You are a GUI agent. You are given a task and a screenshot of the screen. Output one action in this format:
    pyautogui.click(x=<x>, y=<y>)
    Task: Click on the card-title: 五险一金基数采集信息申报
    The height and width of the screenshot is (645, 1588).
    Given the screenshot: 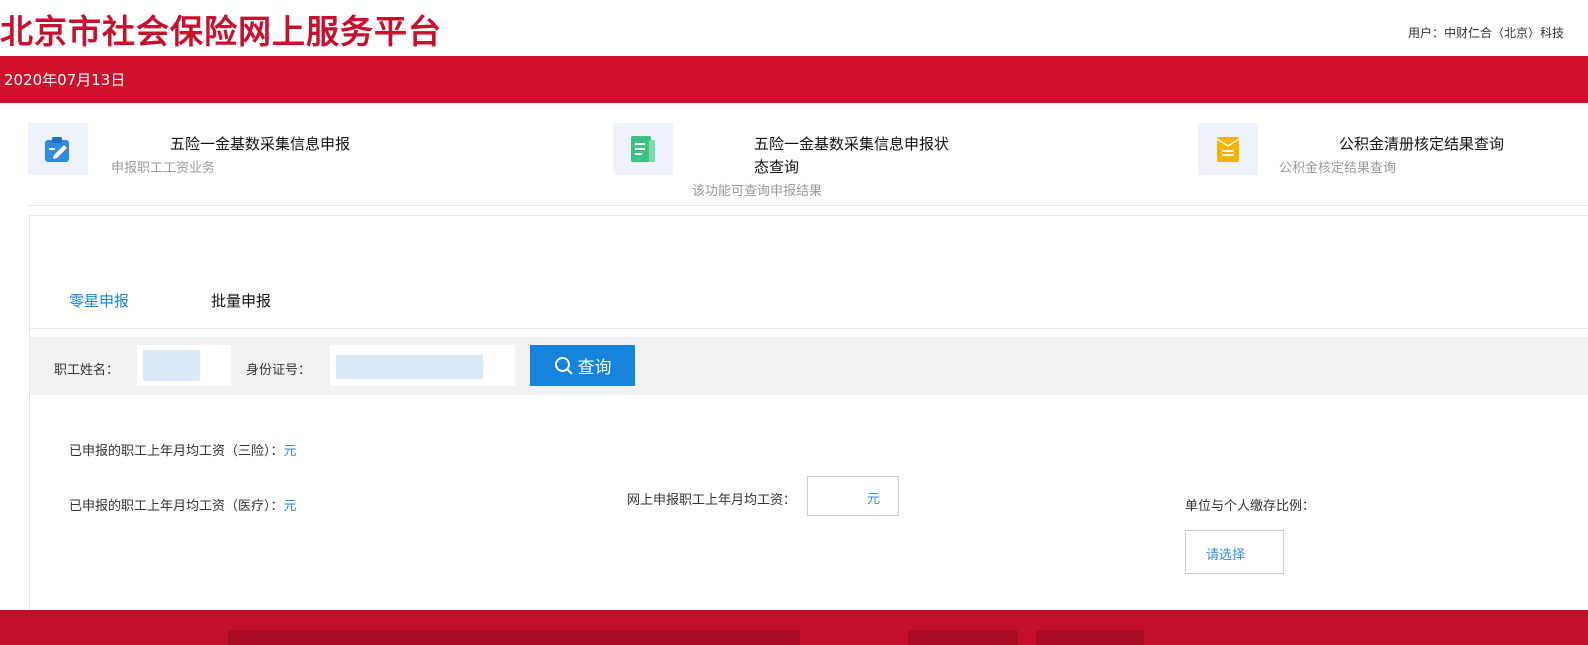 What is the action you would take?
    pyautogui.click(x=260, y=144)
    